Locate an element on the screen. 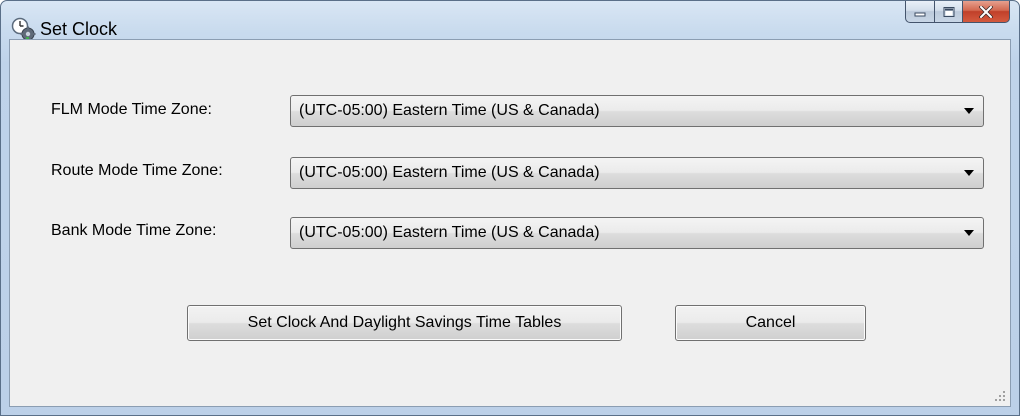 This screenshot has width=1020, height=416. flm-mode-time-zone-select: (UTC-05:00) Eastern Time (US & Canada) is located at coordinates (637, 111).